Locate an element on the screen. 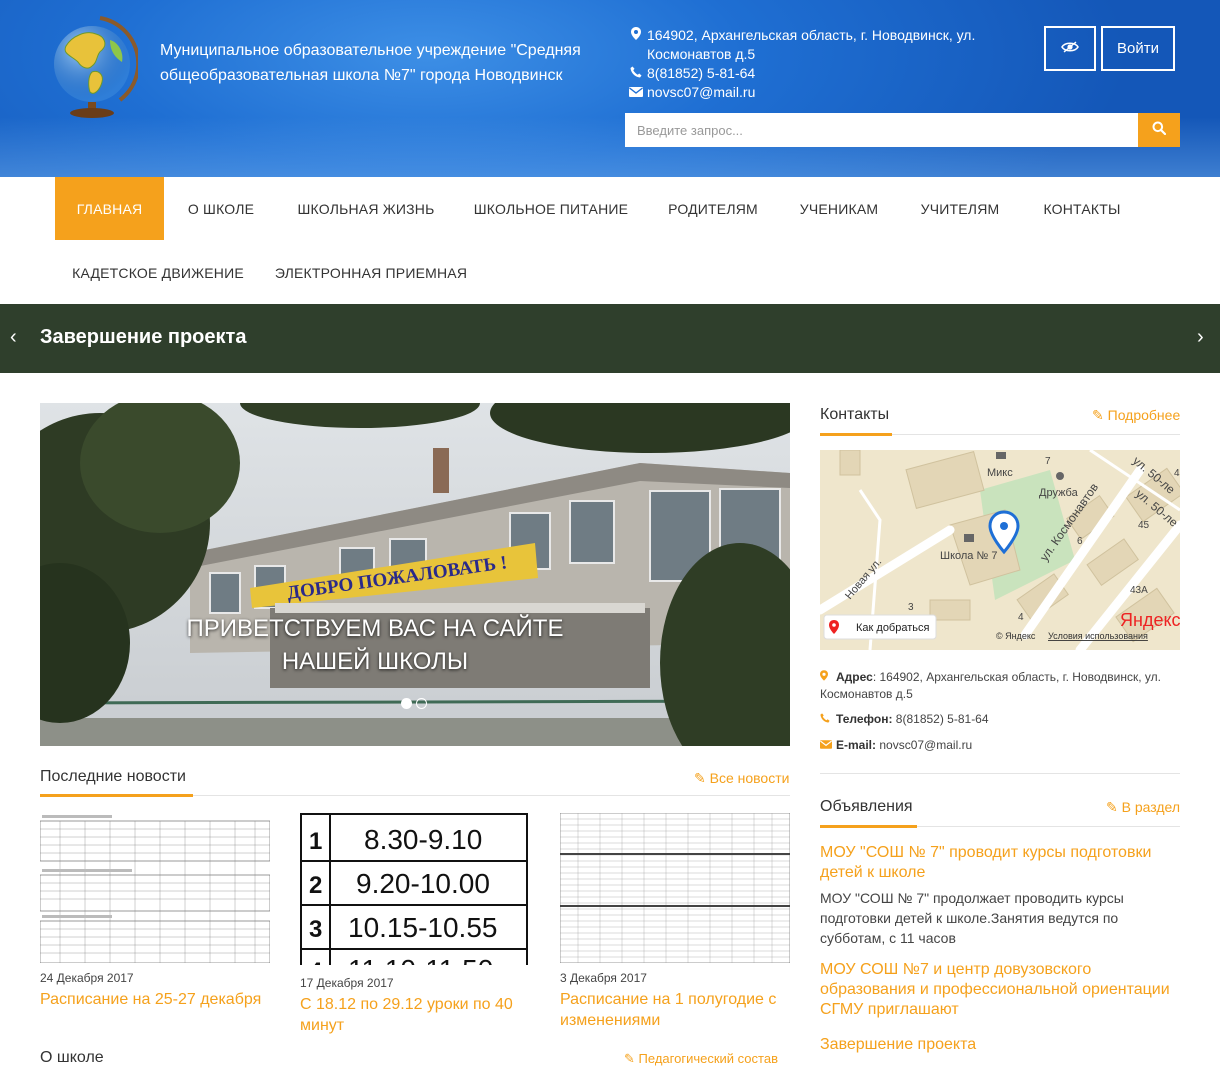  header-email: novsc07@mail.ru is located at coordinates (701, 92).